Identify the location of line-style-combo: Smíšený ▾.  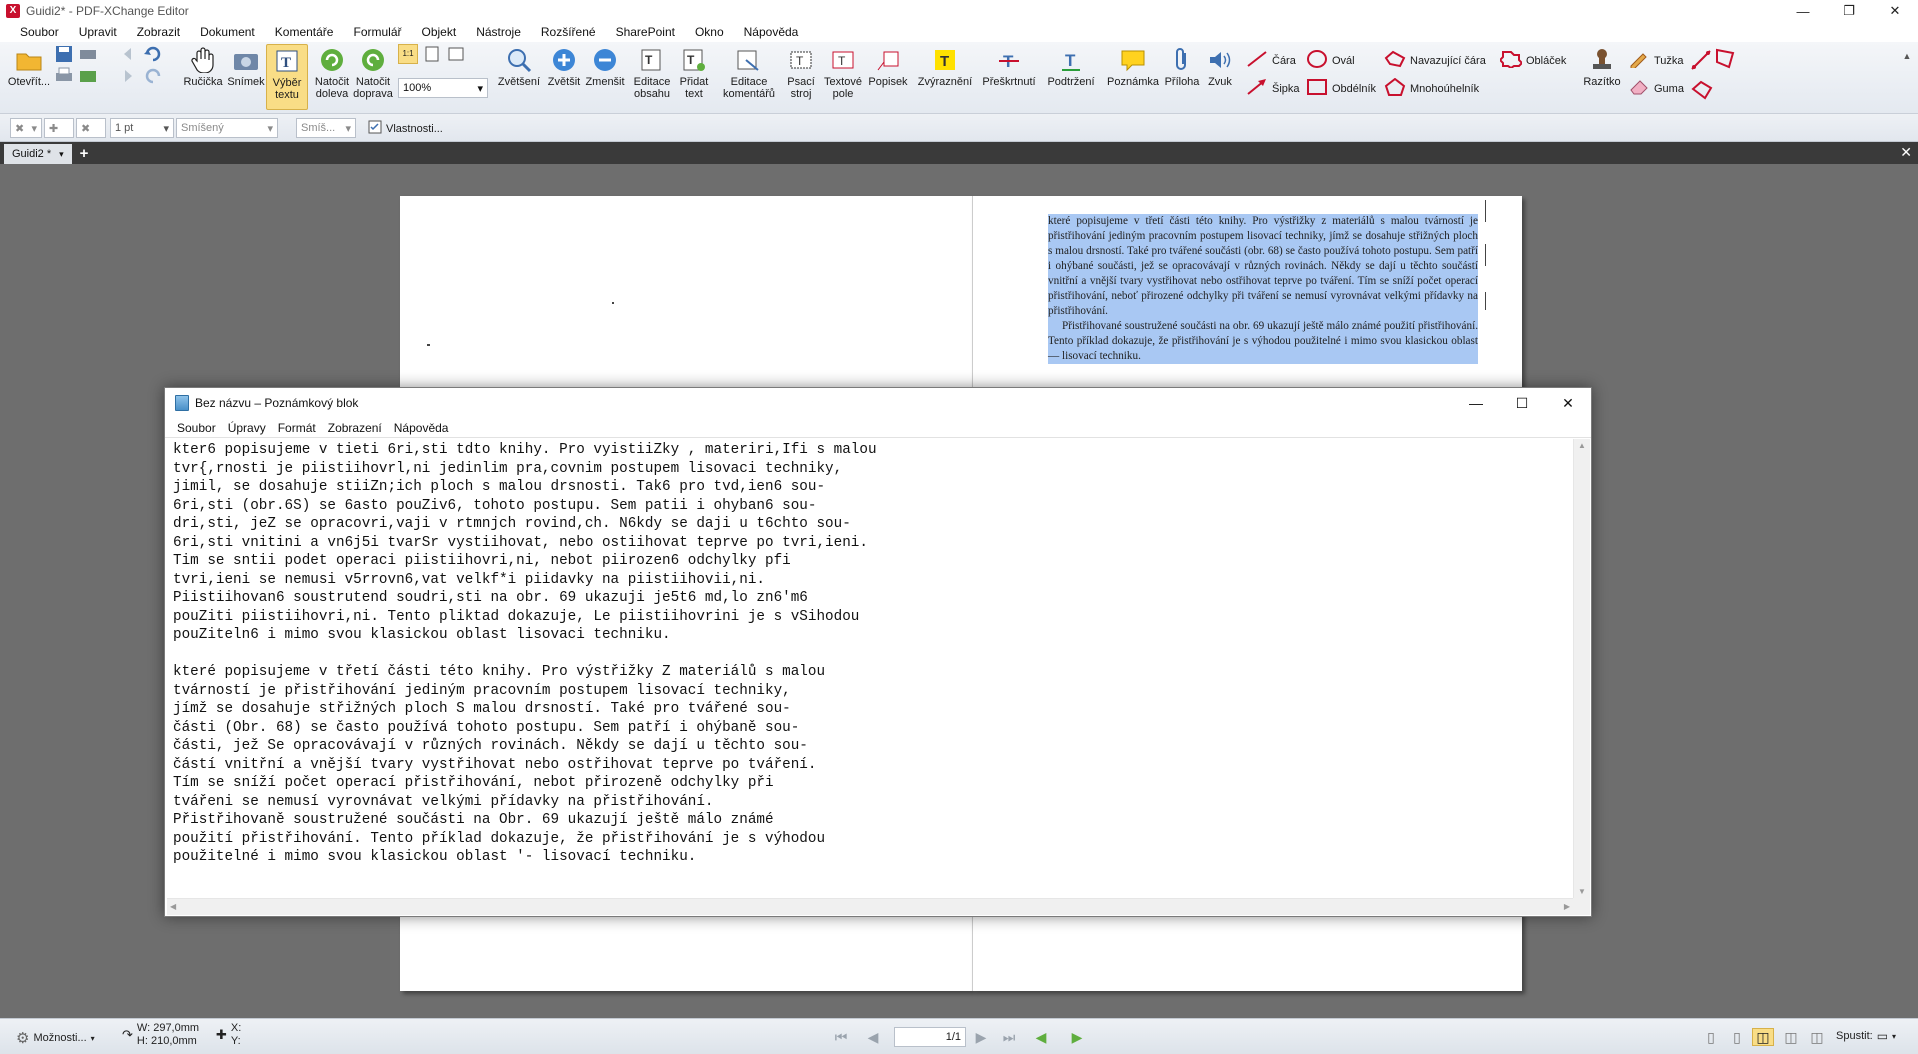
(227, 128).